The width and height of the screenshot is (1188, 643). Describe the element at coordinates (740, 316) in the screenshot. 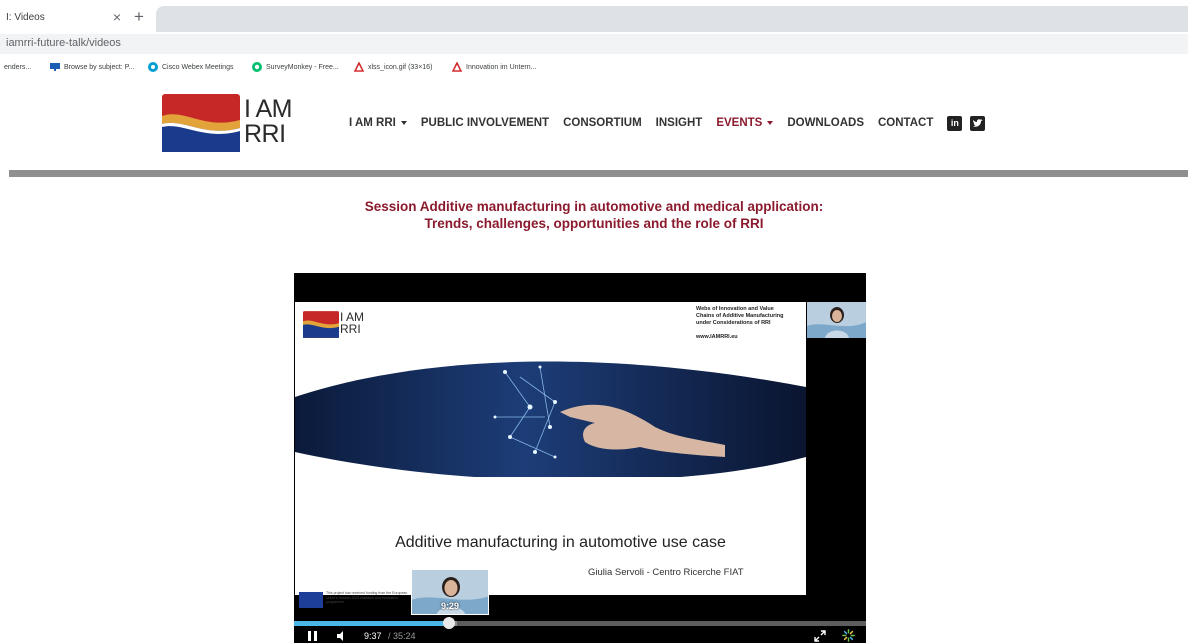

I see `slide-info-line-2: Chains of Additive Manufacturing` at that location.